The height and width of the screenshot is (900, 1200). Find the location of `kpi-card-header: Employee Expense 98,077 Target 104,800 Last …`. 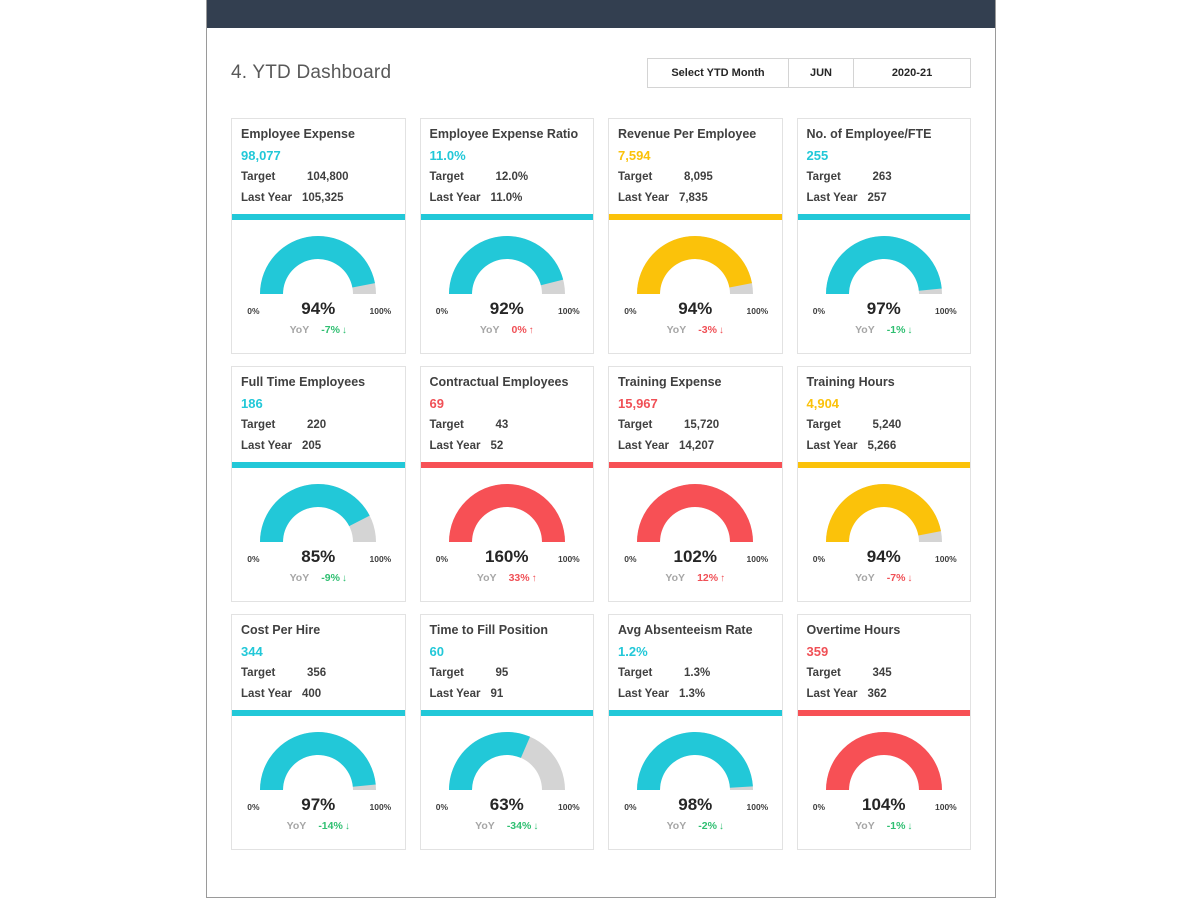

kpi-card-header: Employee Expense 98,077 Target 104,800 Last … is located at coordinates (318, 161).